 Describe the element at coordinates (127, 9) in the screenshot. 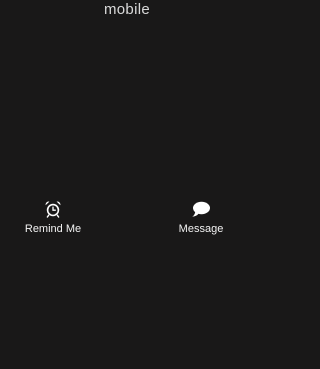

I see `caller-label: mobile` at that location.